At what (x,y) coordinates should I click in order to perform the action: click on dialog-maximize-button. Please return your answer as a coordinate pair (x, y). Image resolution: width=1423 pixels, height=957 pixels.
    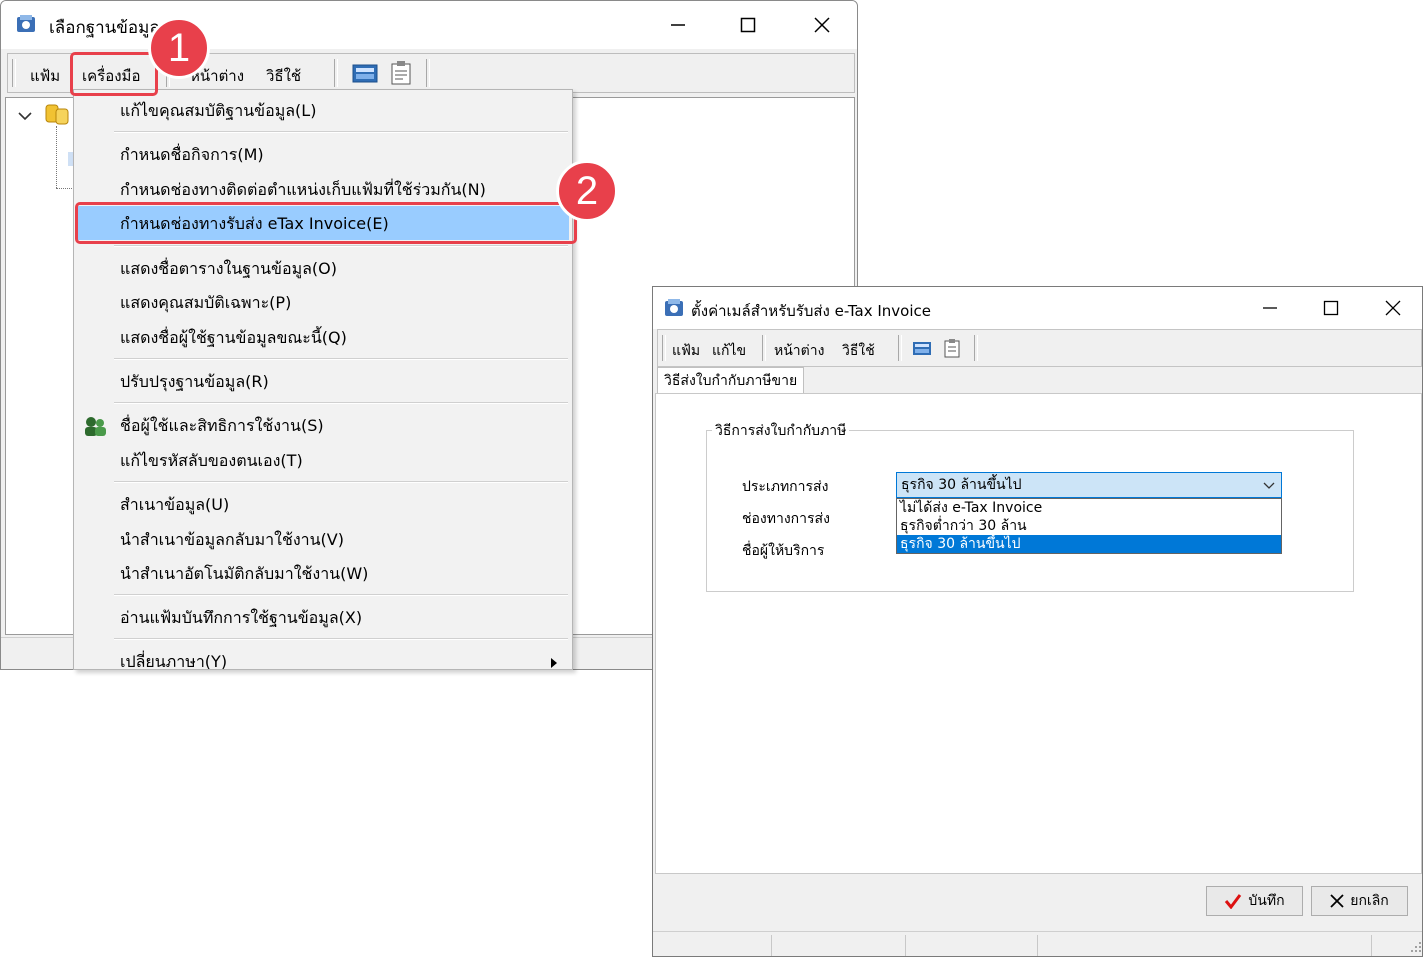
    Looking at the image, I should click on (1331, 308).